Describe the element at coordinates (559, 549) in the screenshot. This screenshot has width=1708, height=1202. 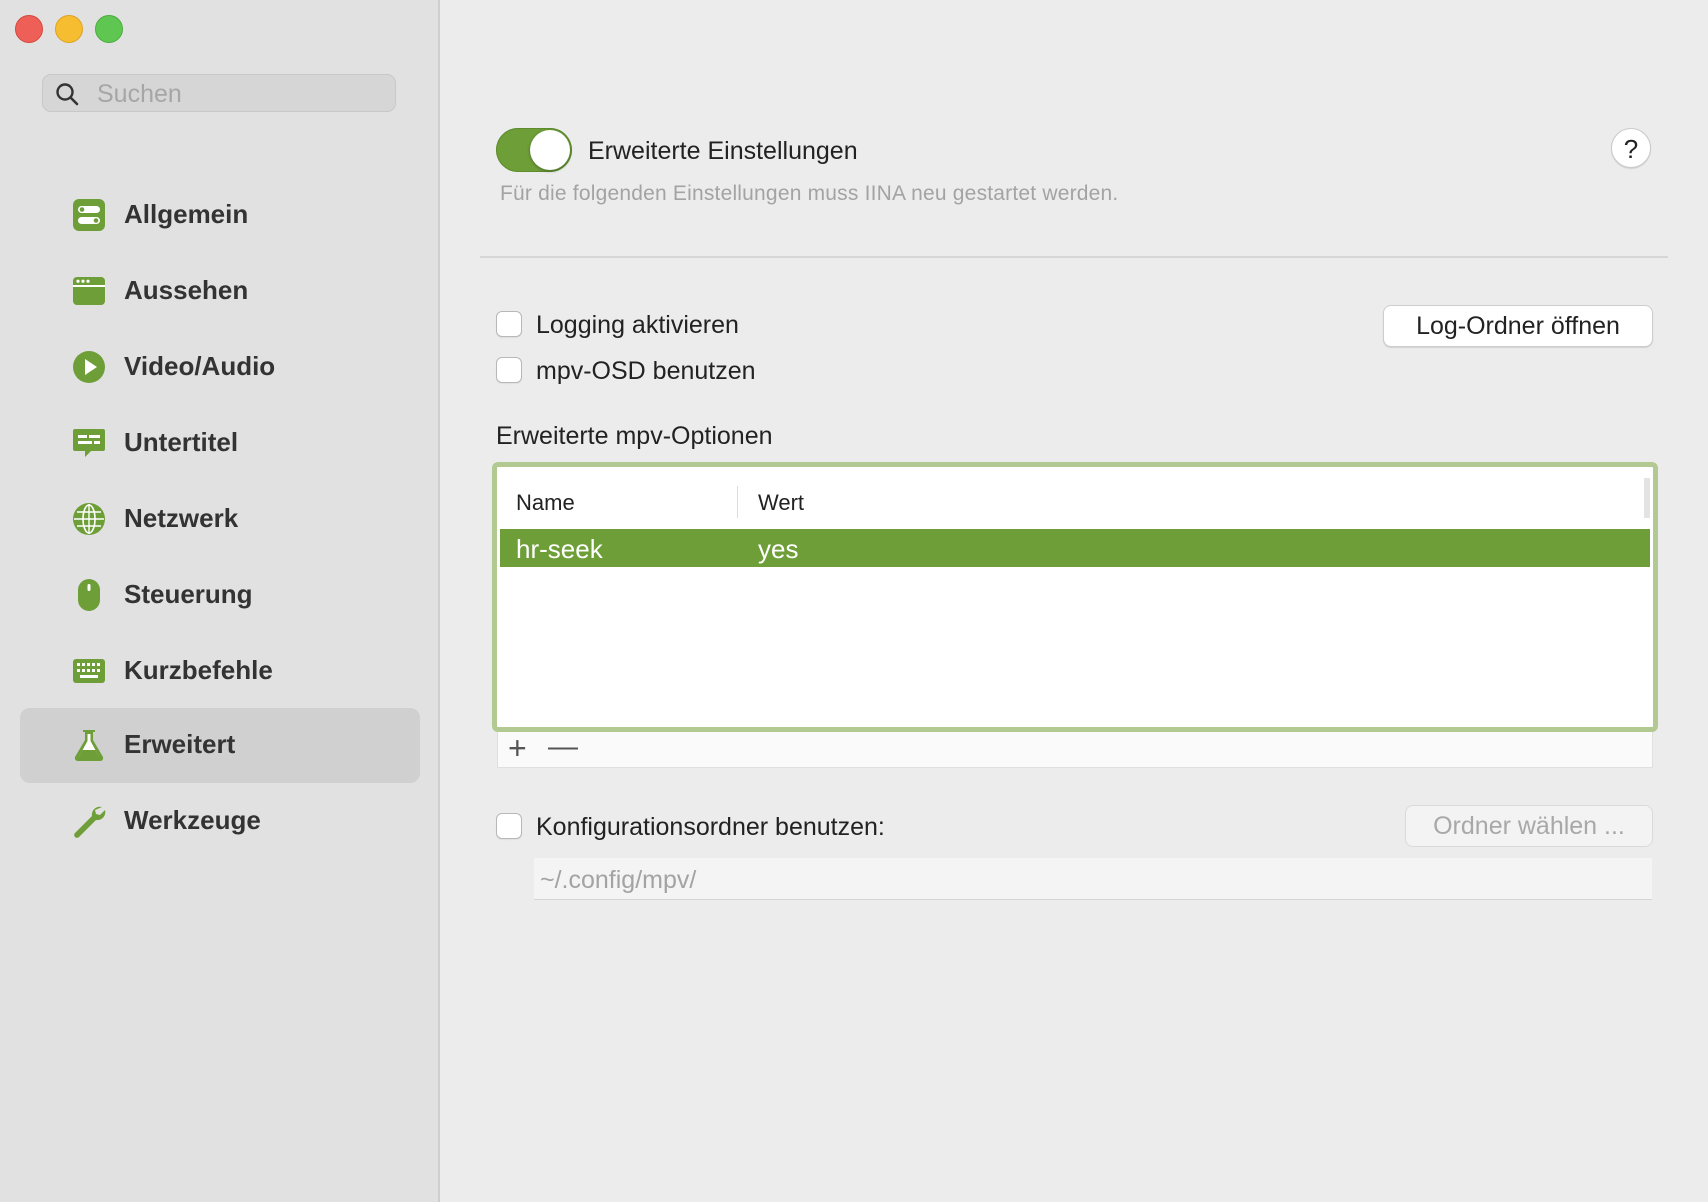
I see `option-name-cell: hr-seek` at that location.